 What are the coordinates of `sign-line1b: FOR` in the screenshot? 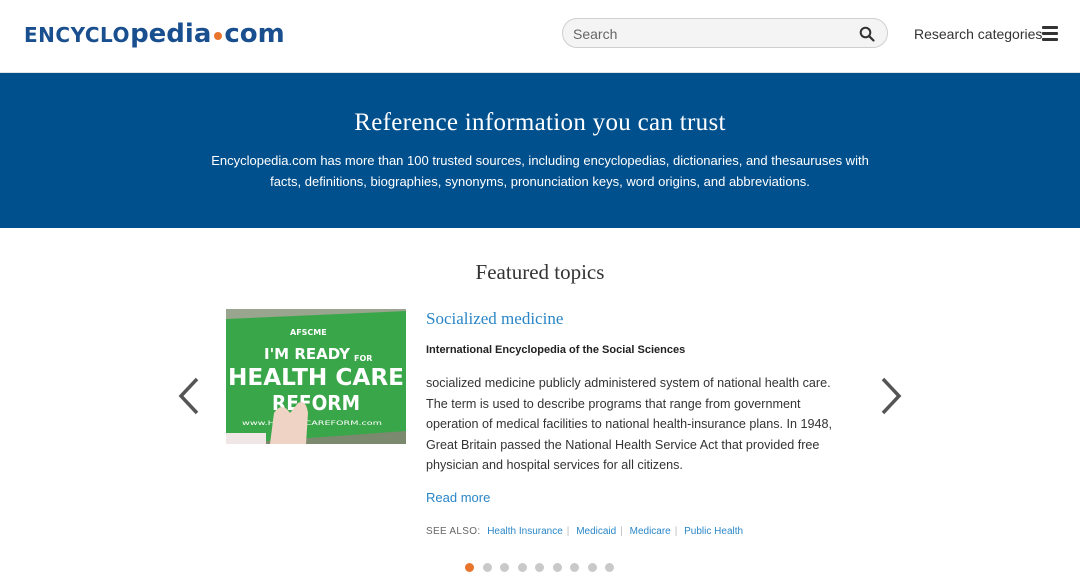 It's located at (363, 358).